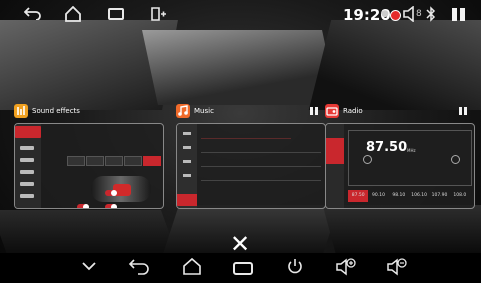  Describe the element at coordinates (159, 16) in the screenshot. I see `split-screen-icon` at that location.